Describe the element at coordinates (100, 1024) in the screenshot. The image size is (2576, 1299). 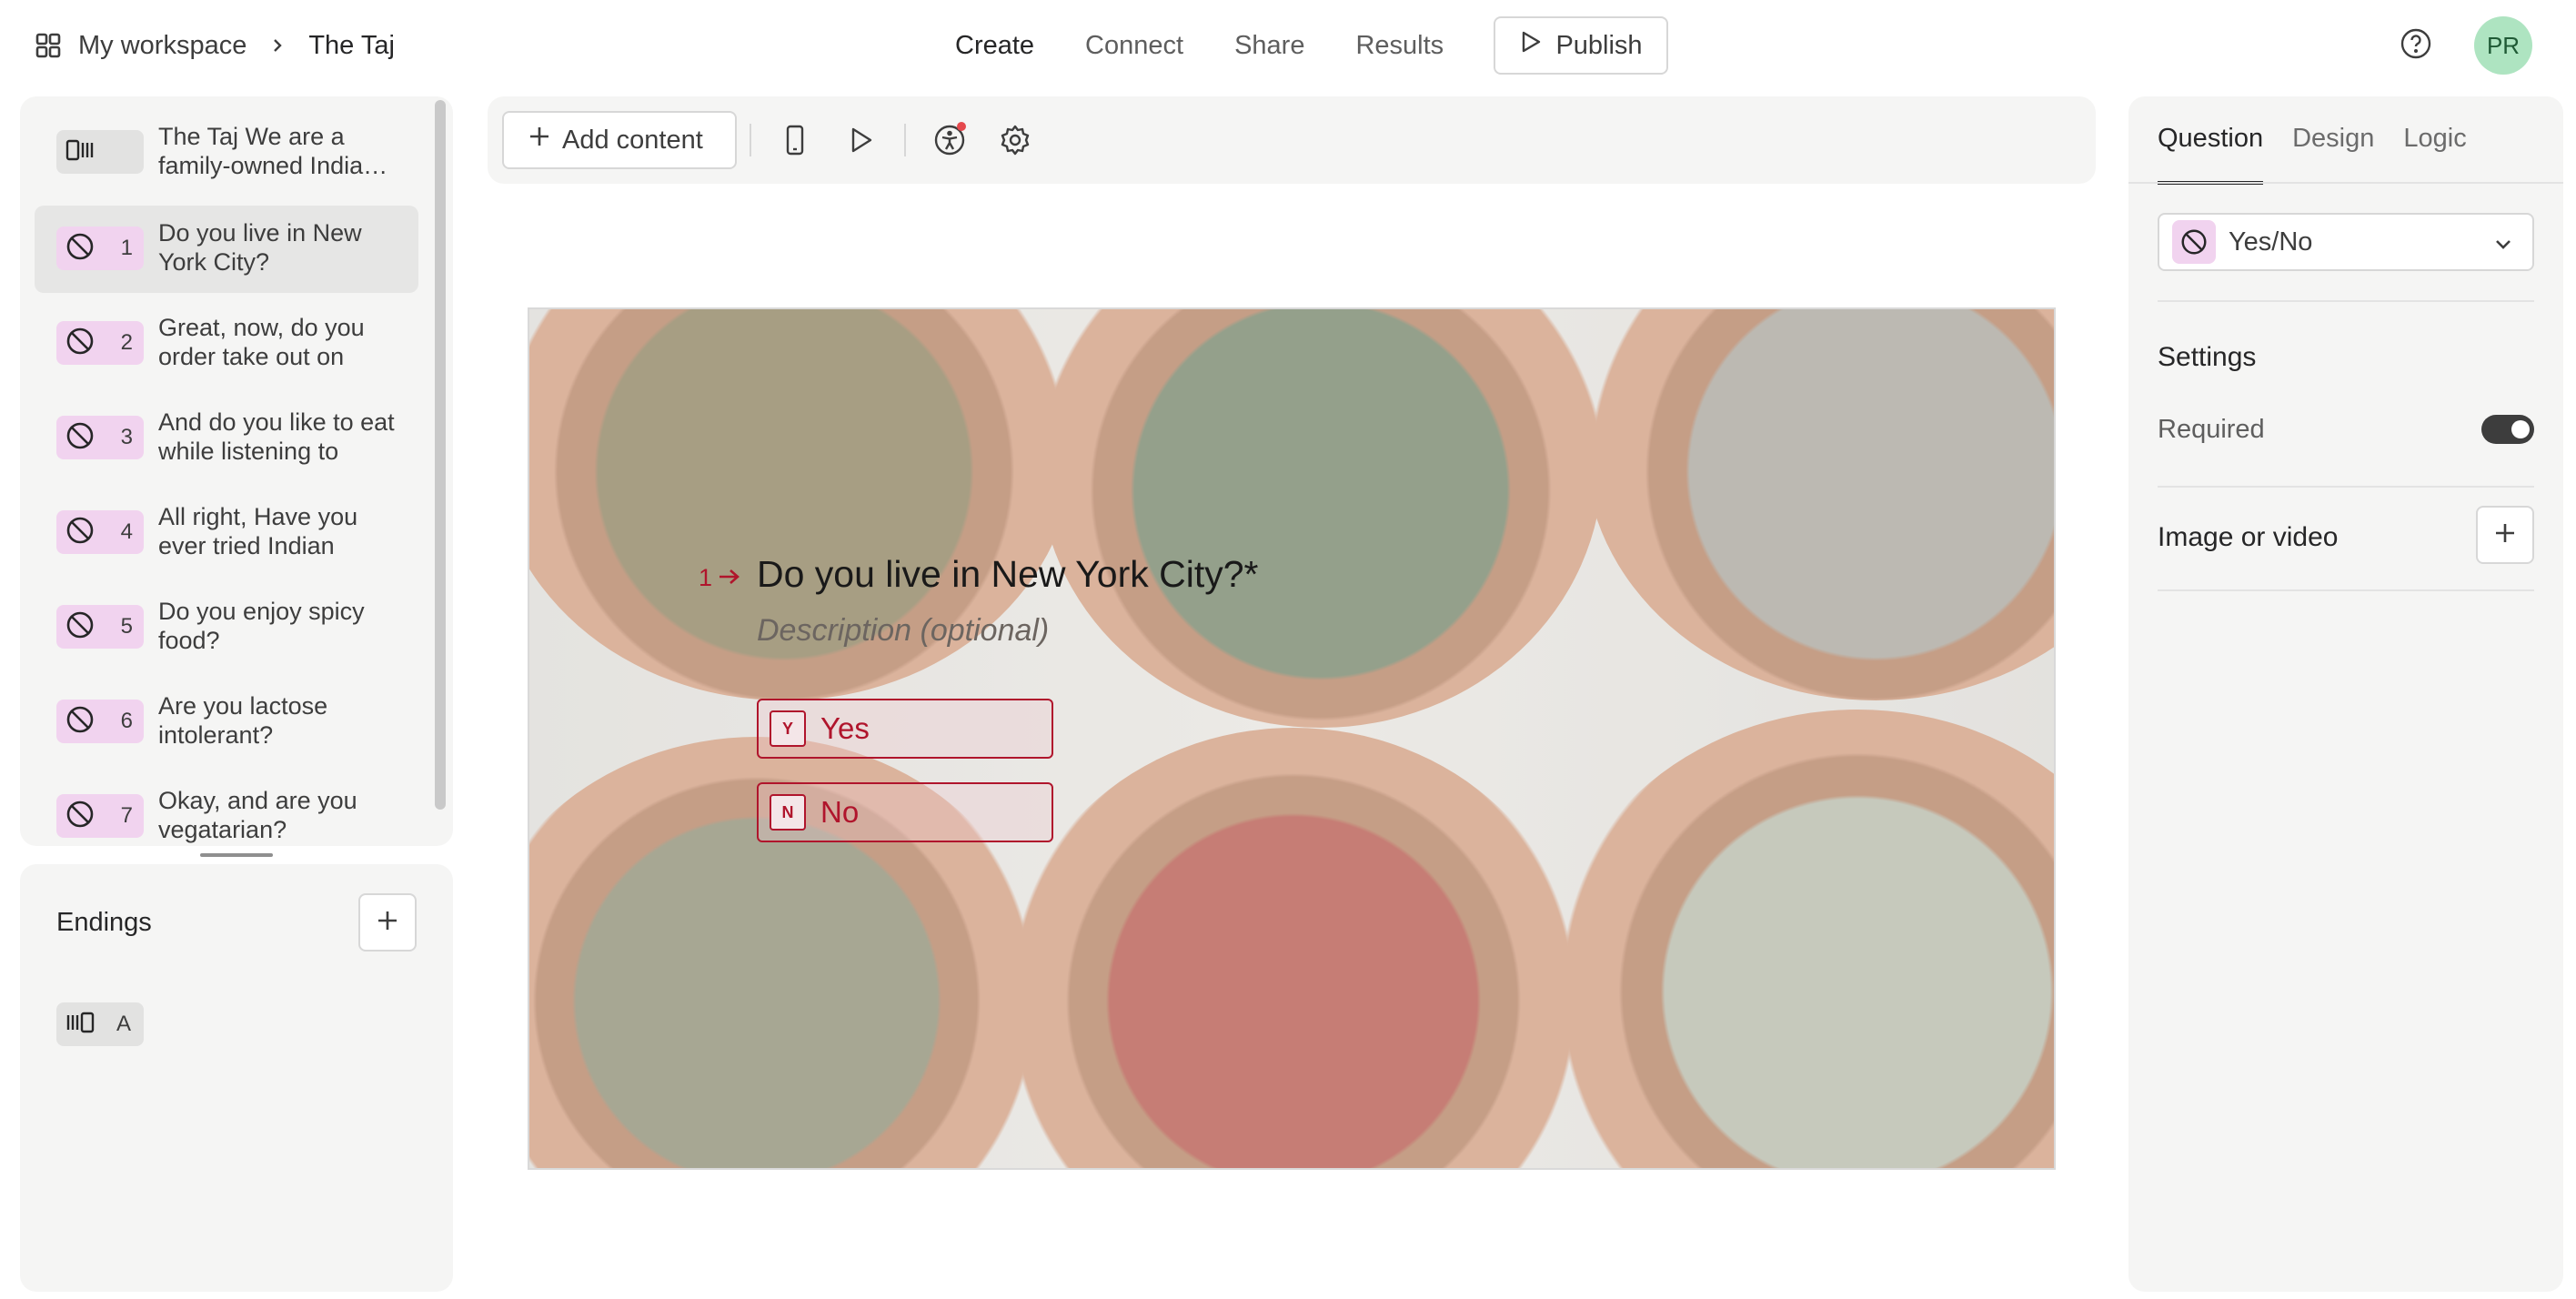
I see `ending-item-a: A` at that location.